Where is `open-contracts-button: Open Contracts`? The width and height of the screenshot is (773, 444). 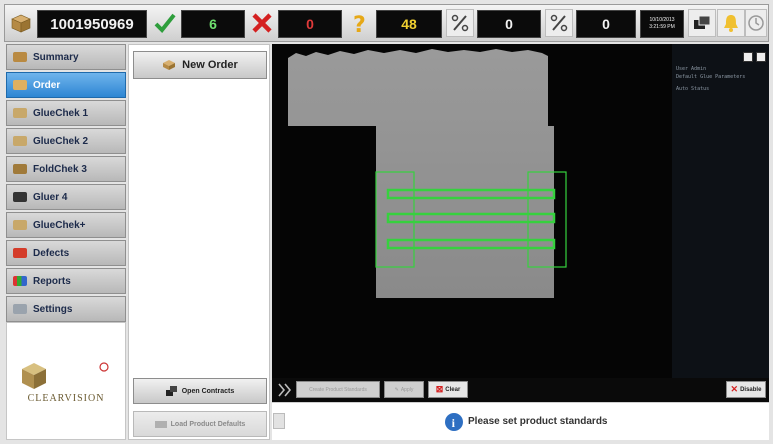 open-contracts-button: Open Contracts is located at coordinates (200, 391).